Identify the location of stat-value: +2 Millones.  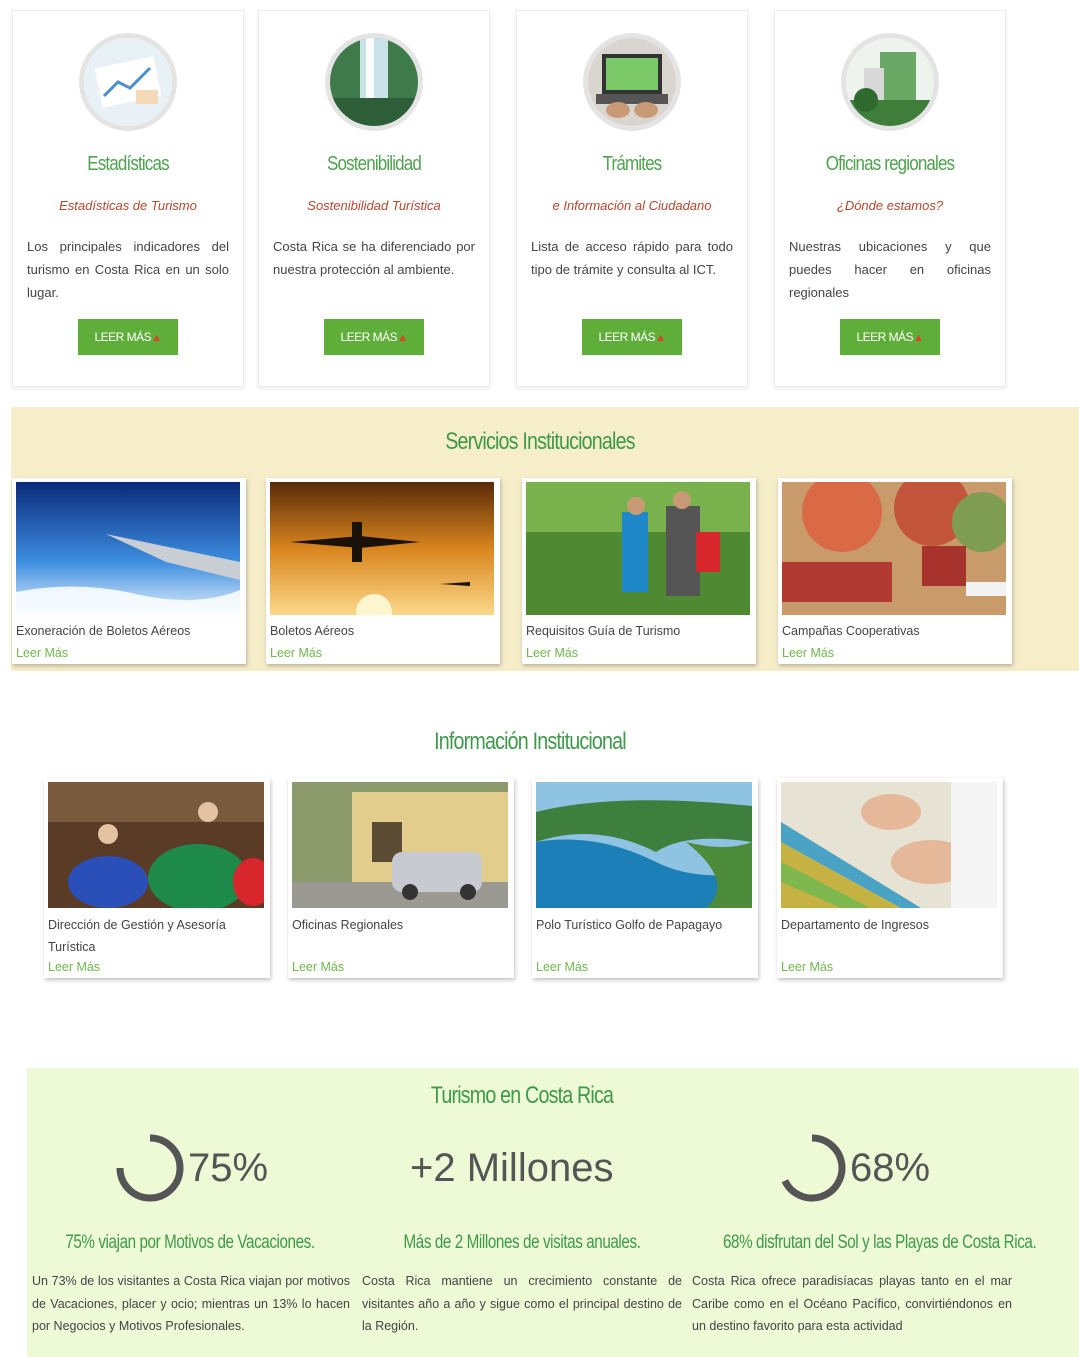
(512, 1167).